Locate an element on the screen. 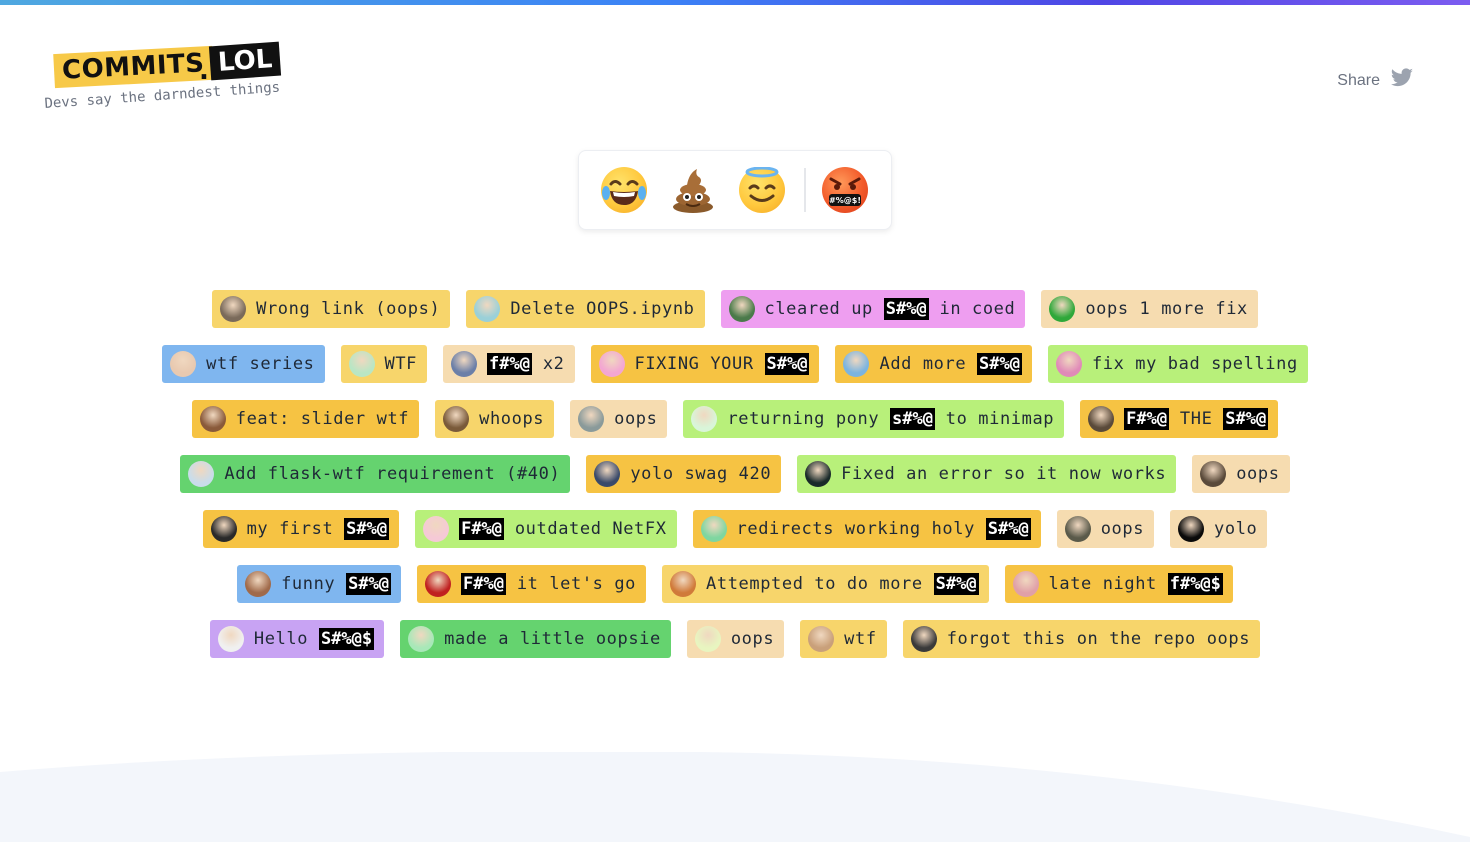  commit-message: fix my bad spelling is located at coordinates (1195, 364).